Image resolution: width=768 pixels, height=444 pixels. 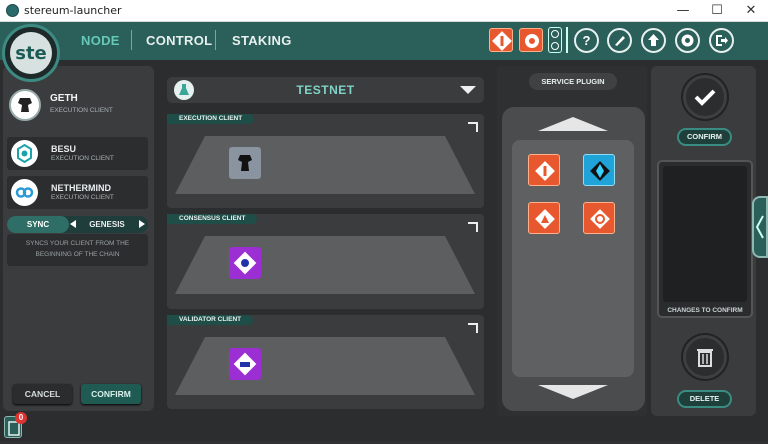 What do you see at coordinates (705, 234) in the screenshot?
I see `changes-list` at bounding box center [705, 234].